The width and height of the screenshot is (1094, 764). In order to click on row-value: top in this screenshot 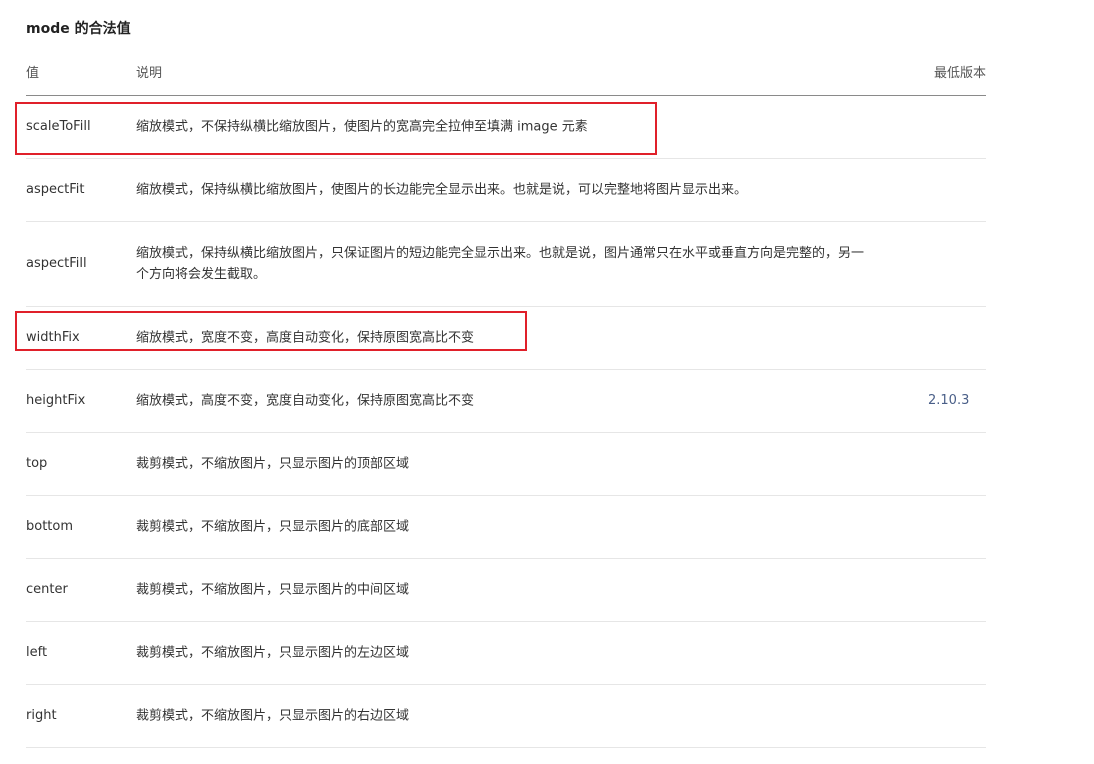, I will do `click(37, 463)`.